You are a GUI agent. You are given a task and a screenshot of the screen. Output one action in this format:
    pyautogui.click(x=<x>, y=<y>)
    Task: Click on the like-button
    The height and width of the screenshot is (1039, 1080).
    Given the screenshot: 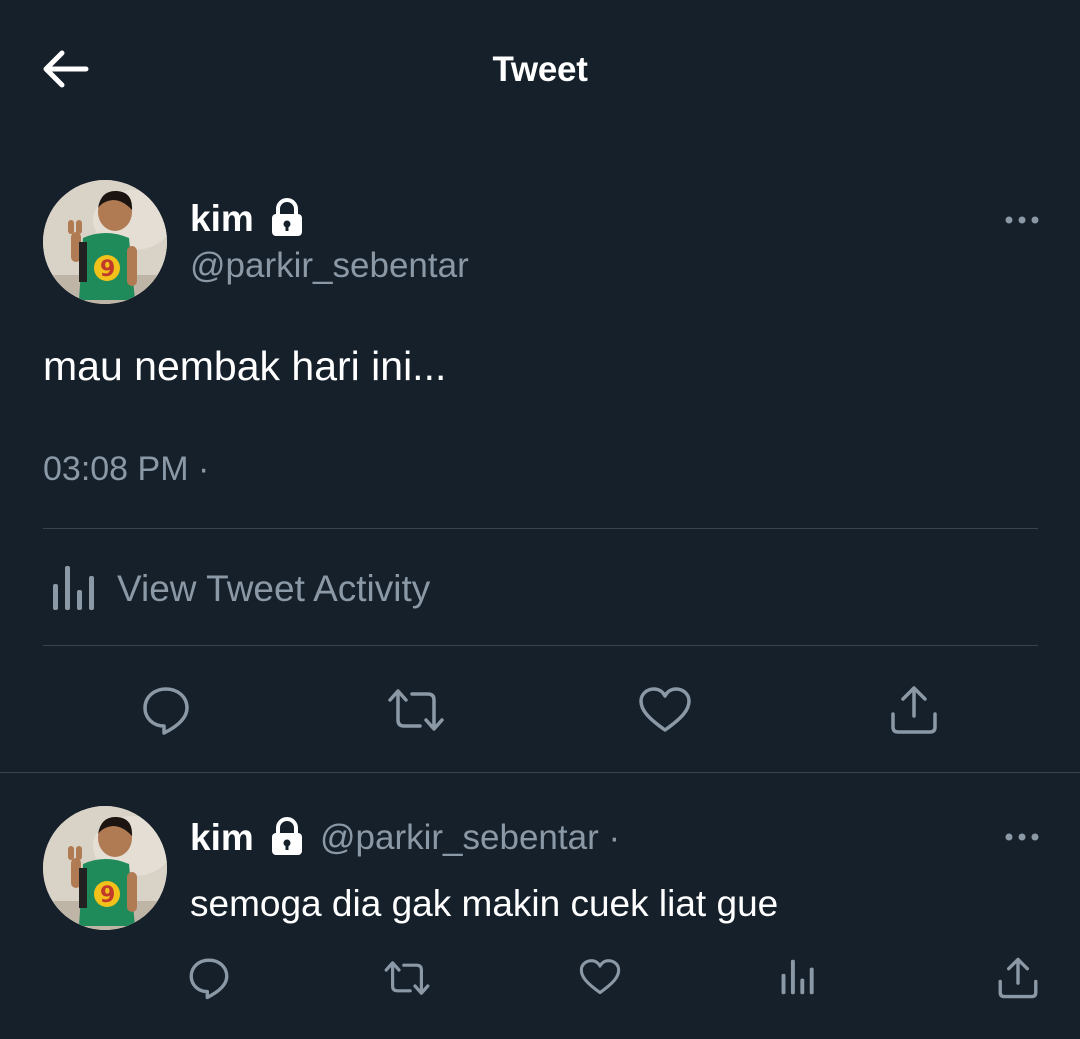 What is the action you would take?
    pyautogui.click(x=665, y=712)
    